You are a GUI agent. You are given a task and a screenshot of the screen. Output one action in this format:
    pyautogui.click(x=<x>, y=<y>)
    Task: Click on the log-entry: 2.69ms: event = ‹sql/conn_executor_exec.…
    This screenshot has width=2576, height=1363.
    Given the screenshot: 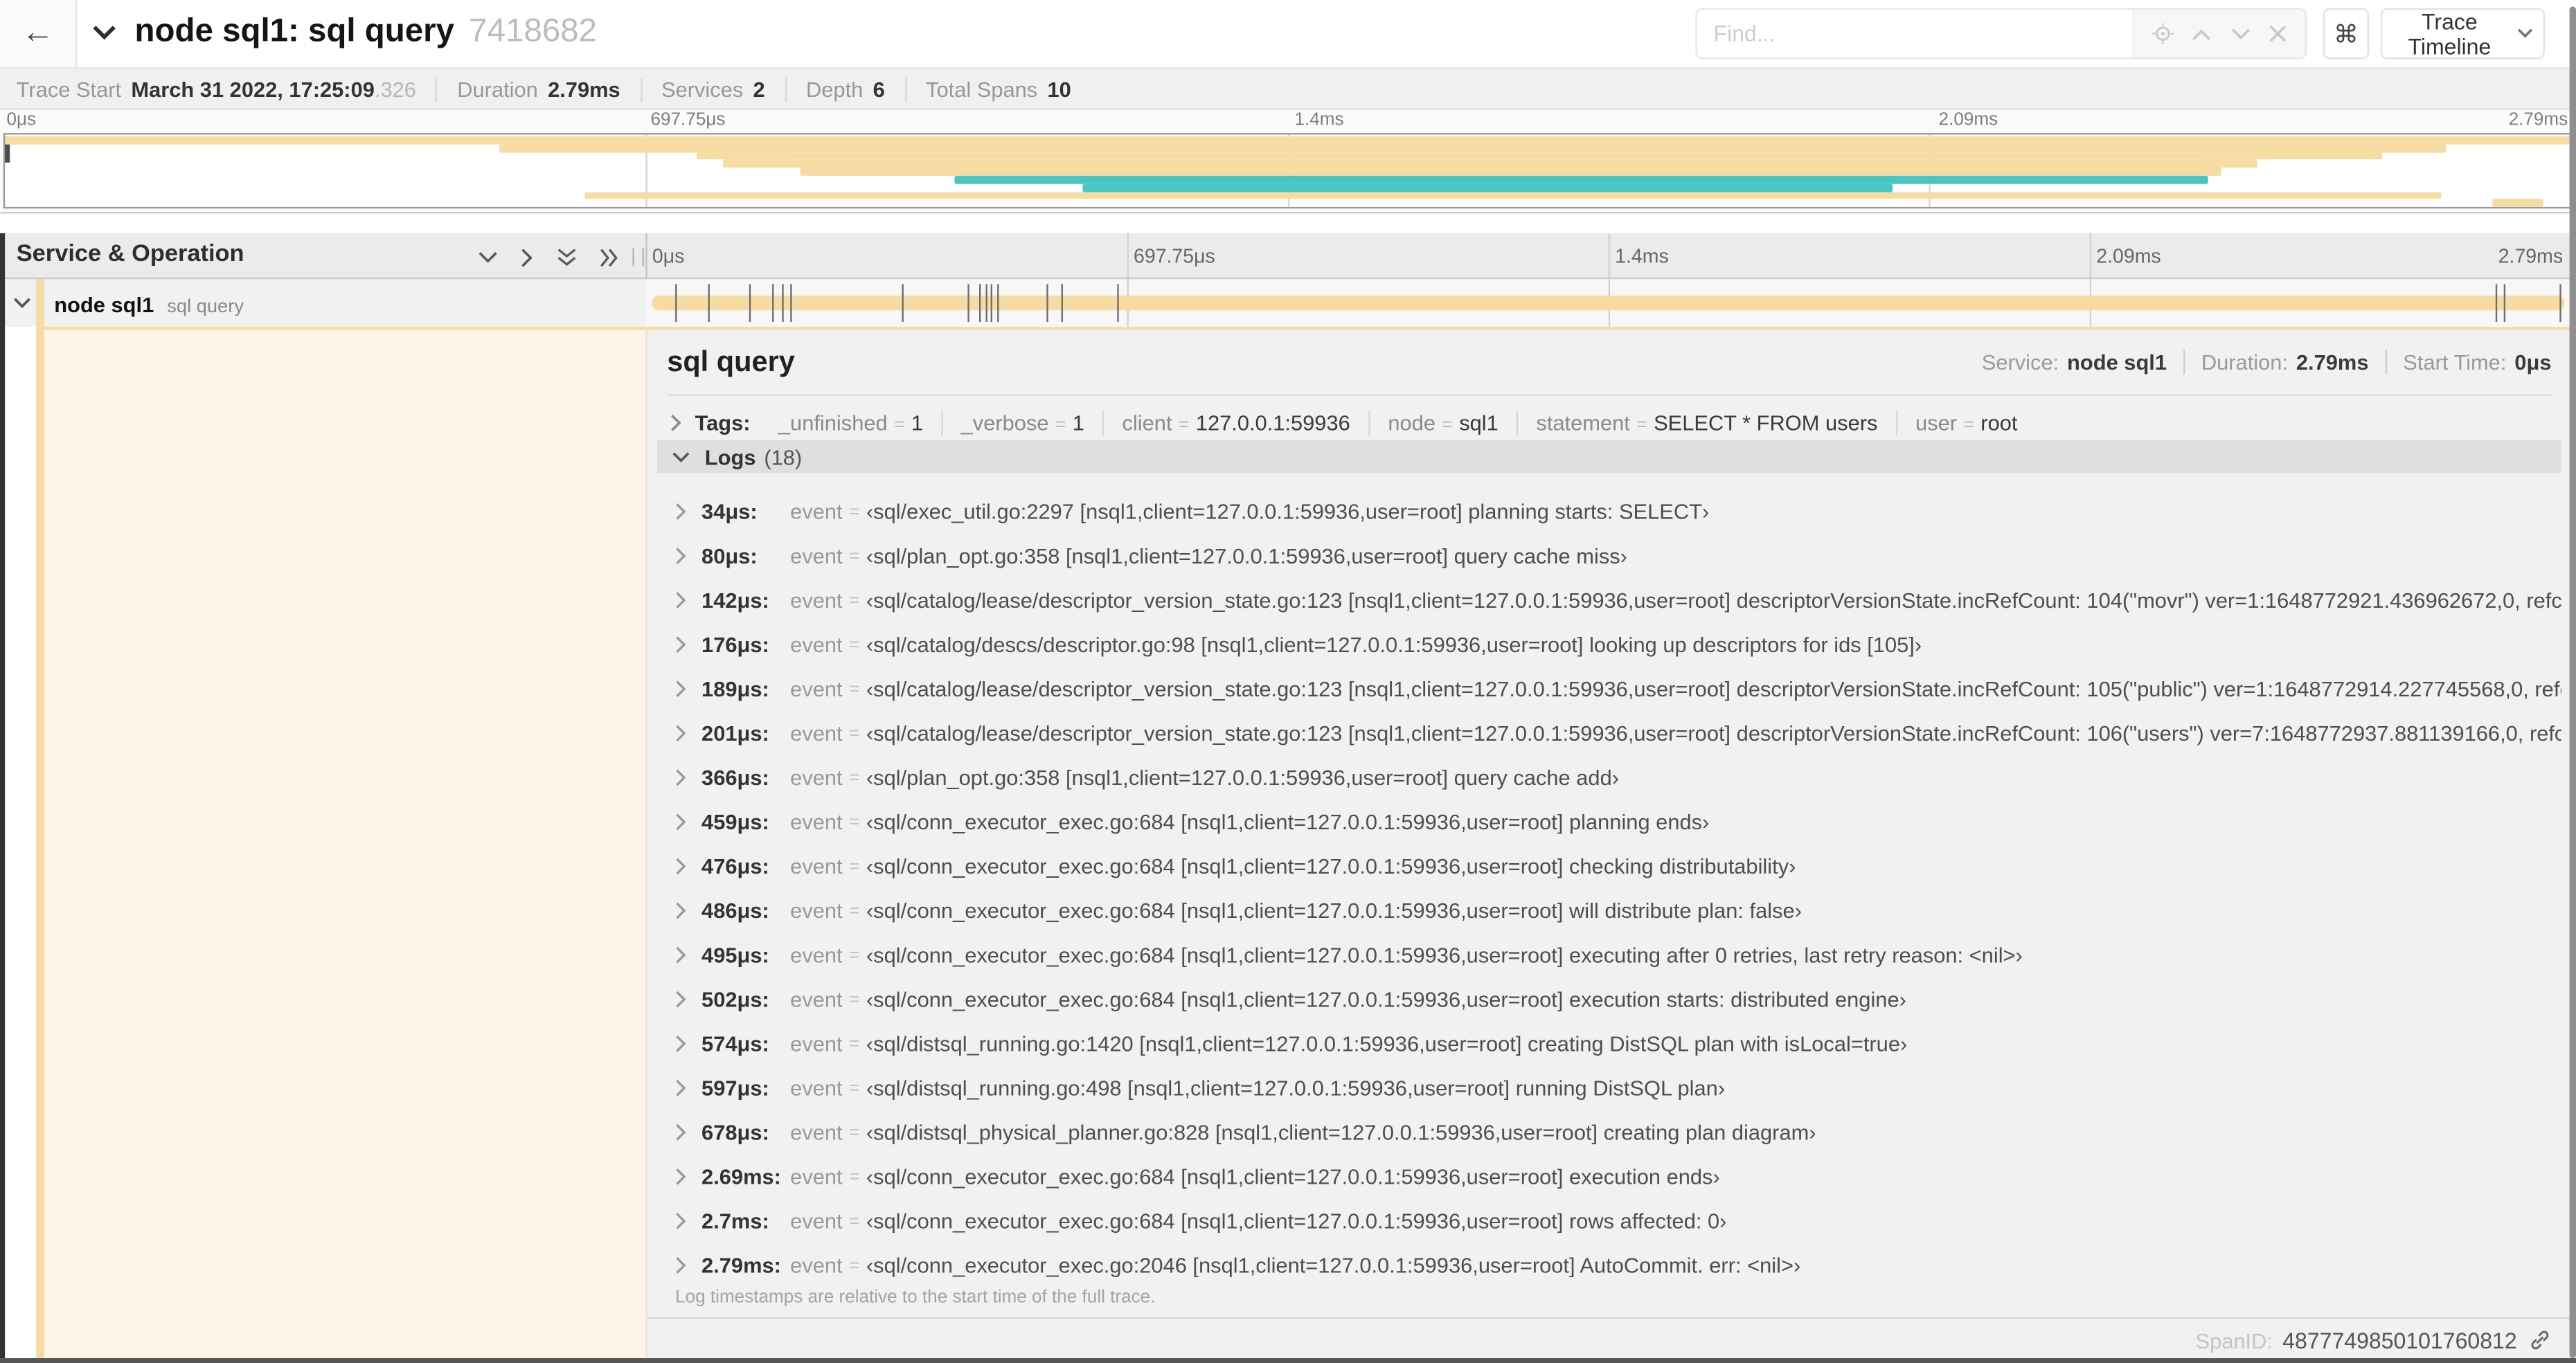 What is the action you would take?
    pyautogui.click(x=1609, y=1177)
    